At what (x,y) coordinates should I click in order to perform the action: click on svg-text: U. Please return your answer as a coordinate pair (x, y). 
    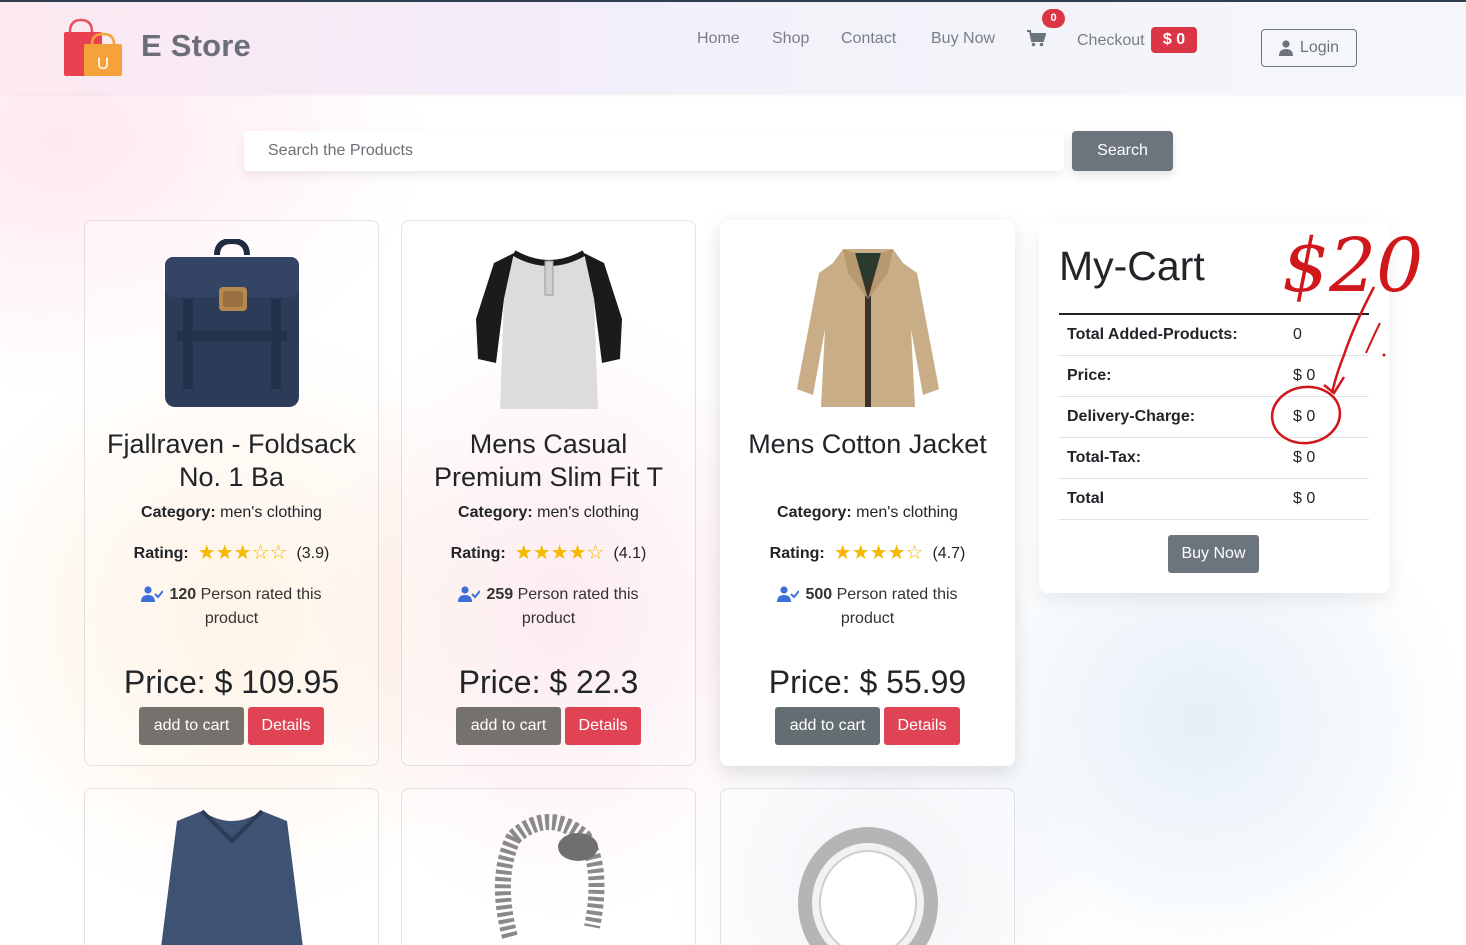
    Looking at the image, I should click on (103, 63).